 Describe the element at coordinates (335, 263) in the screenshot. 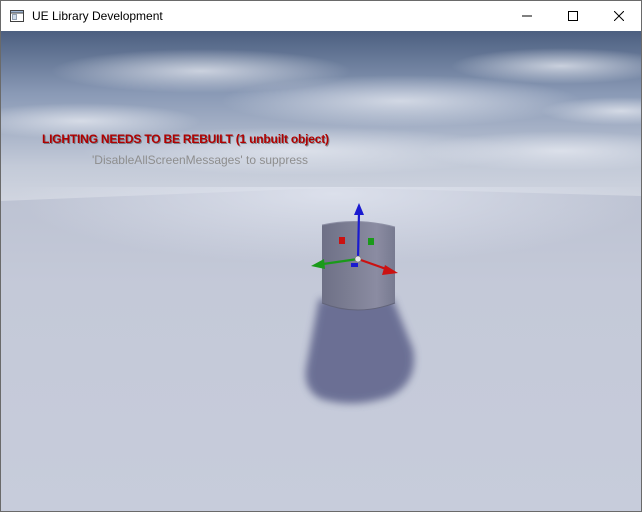

I see `gizmo-y-axis` at that location.